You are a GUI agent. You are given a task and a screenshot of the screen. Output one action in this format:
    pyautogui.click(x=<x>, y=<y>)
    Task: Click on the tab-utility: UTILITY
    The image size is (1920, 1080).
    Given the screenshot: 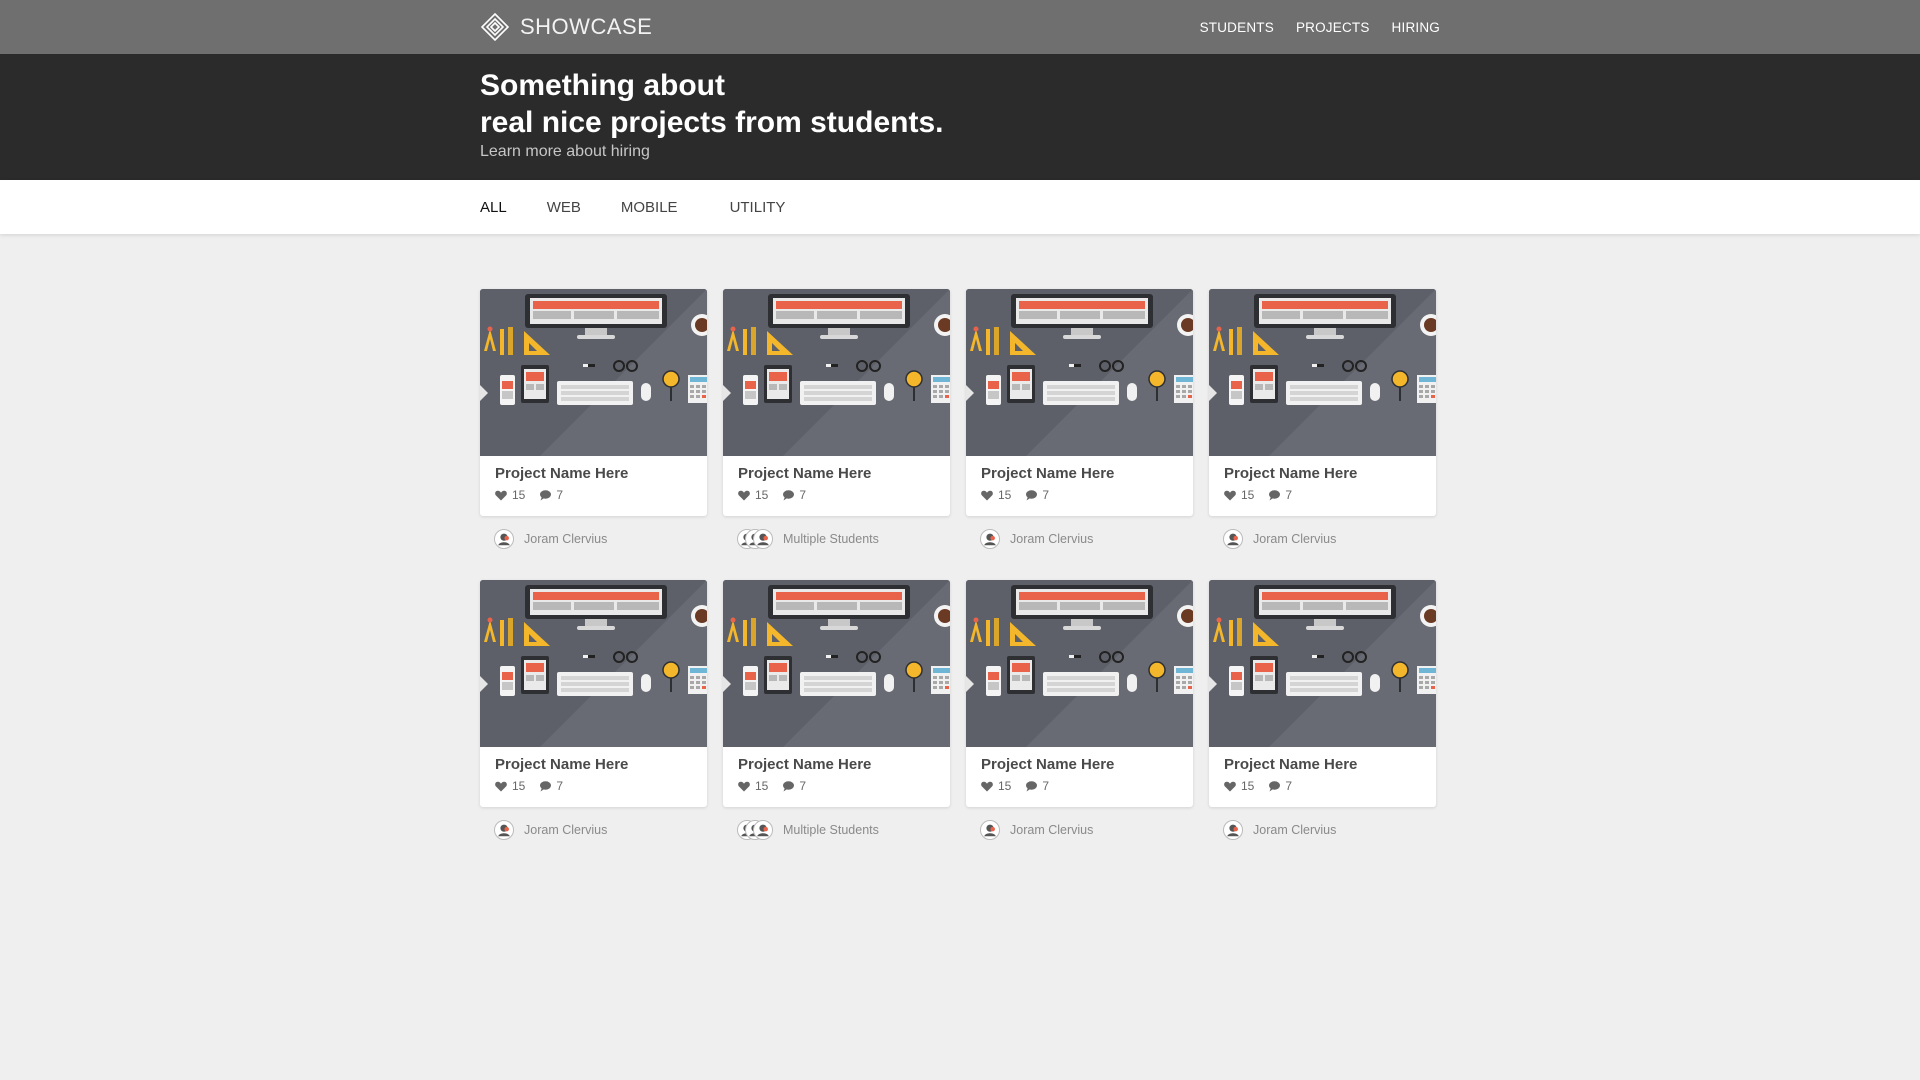 What is the action you would take?
    pyautogui.click(x=758, y=207)
    